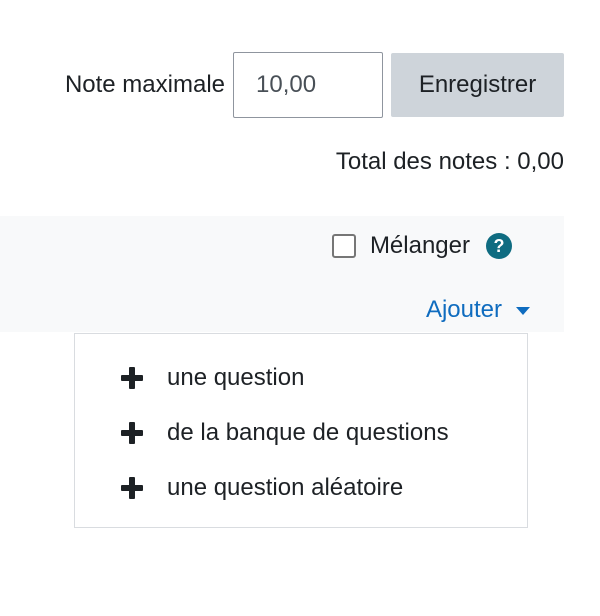  What do you see at coordinates (499, 246) in the screenshot?
I see `question-circle-icon: ?` at bounding box center [499, 246].